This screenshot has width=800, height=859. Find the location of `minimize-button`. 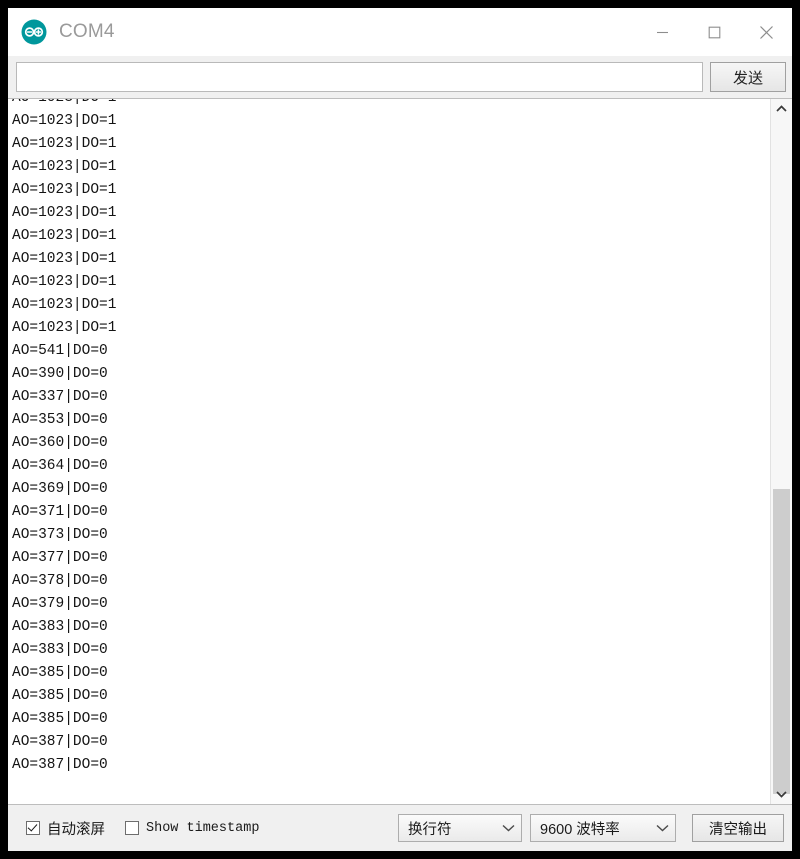

minimize-button is located at coordinates (662, 32).